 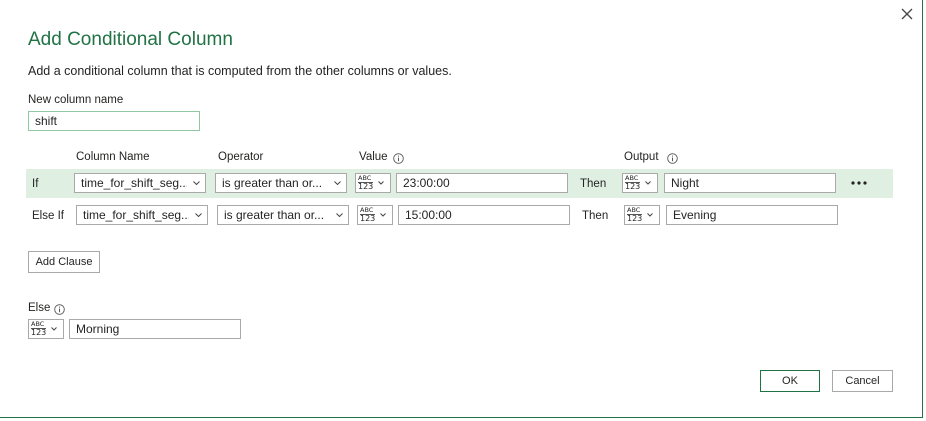 I want to click on if-label: If, so click(x=35, y=184).